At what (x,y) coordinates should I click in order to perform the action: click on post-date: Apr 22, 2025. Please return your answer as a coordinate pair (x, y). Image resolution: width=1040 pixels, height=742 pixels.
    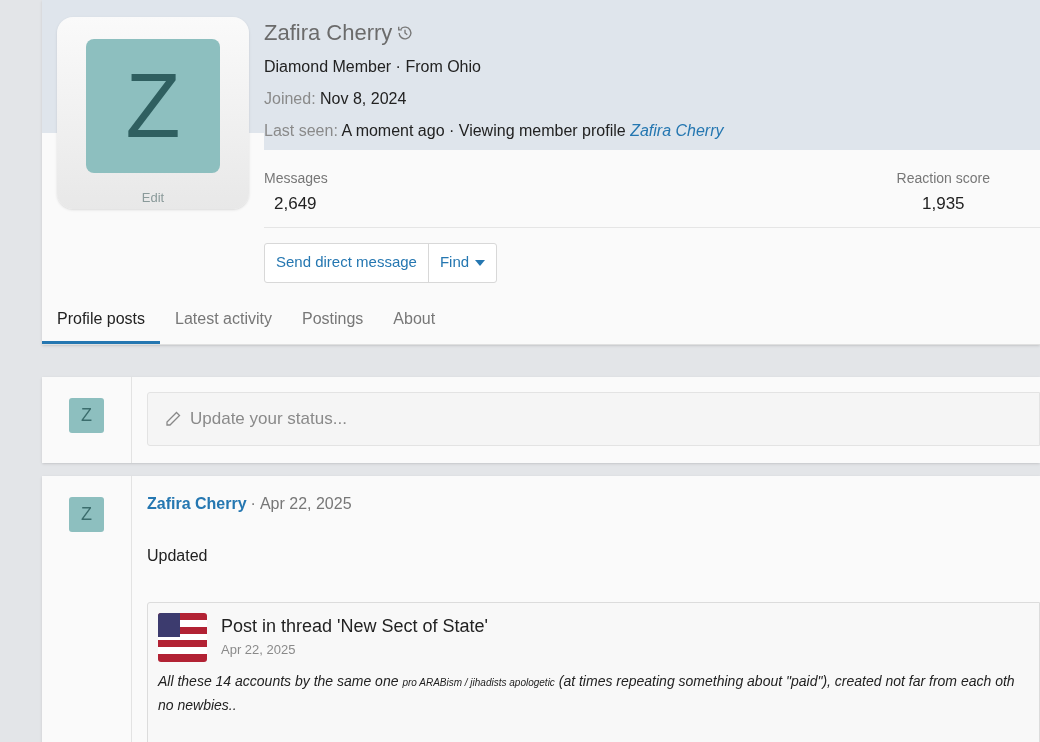
    Looking at the image, I should click on (305, 503).